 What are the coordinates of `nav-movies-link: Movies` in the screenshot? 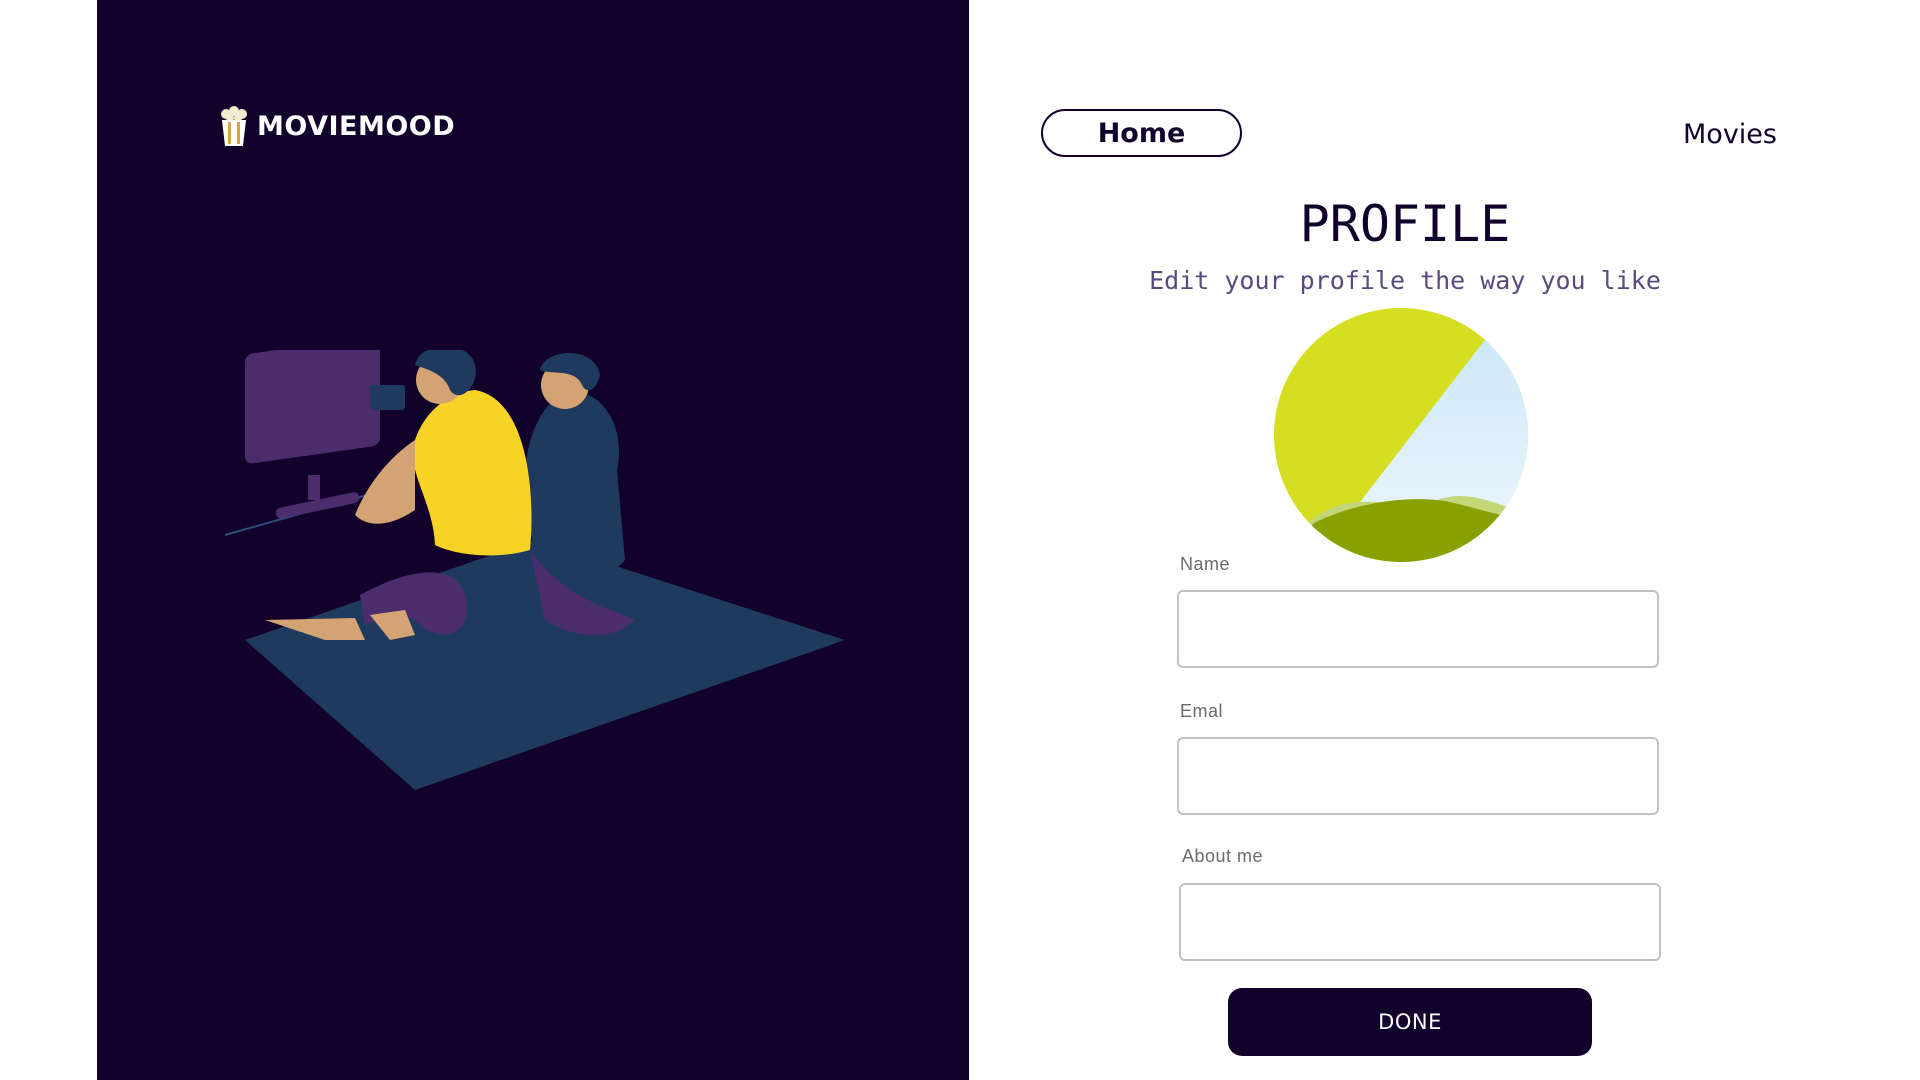 It's located at (1730, 134).